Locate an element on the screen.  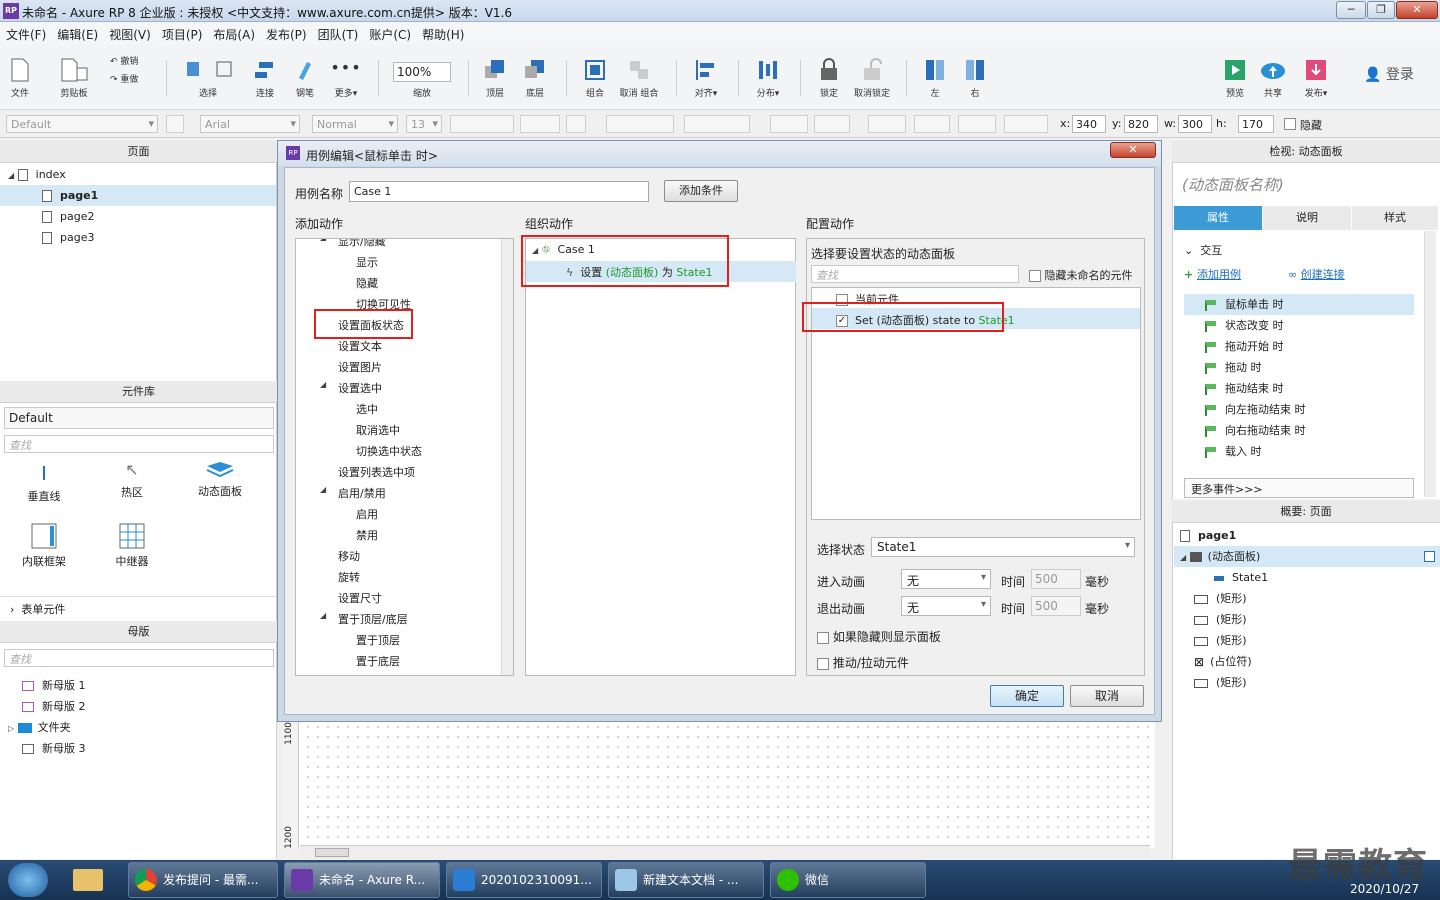
ok-button: 确定 is located at coordinates (1027, 696).